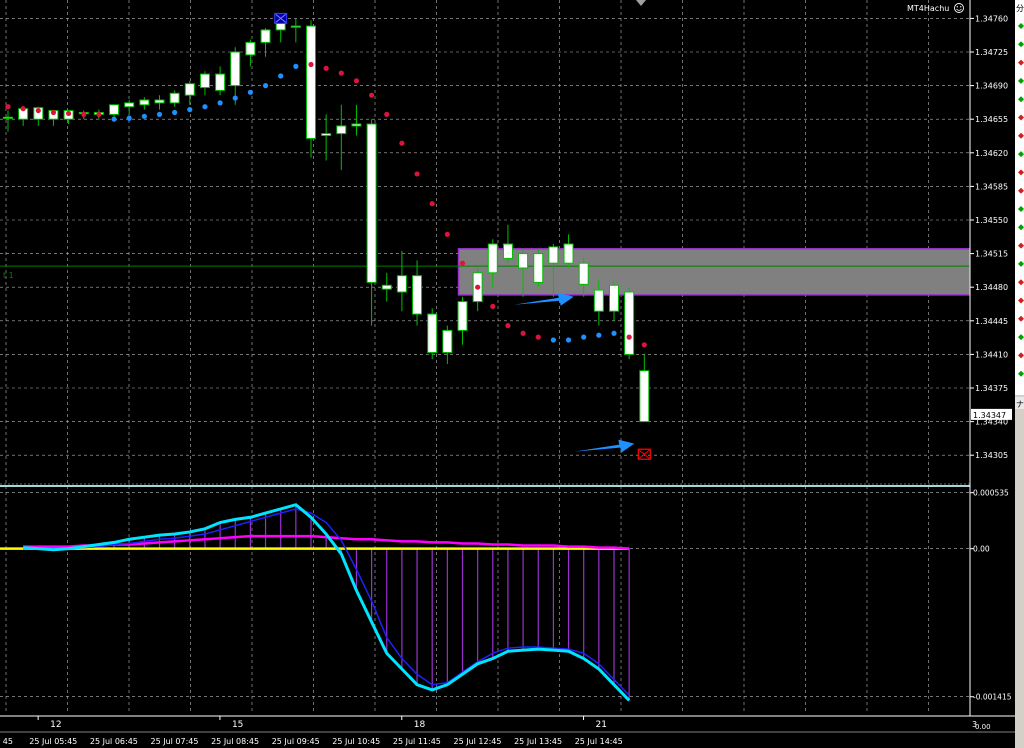 This screenshot has height=748, width=1024. What do you see at coordinates (538, 741) in the screenshot?
I see `time-label: 25 Jul 13:45` at bounding box center [538, 741].